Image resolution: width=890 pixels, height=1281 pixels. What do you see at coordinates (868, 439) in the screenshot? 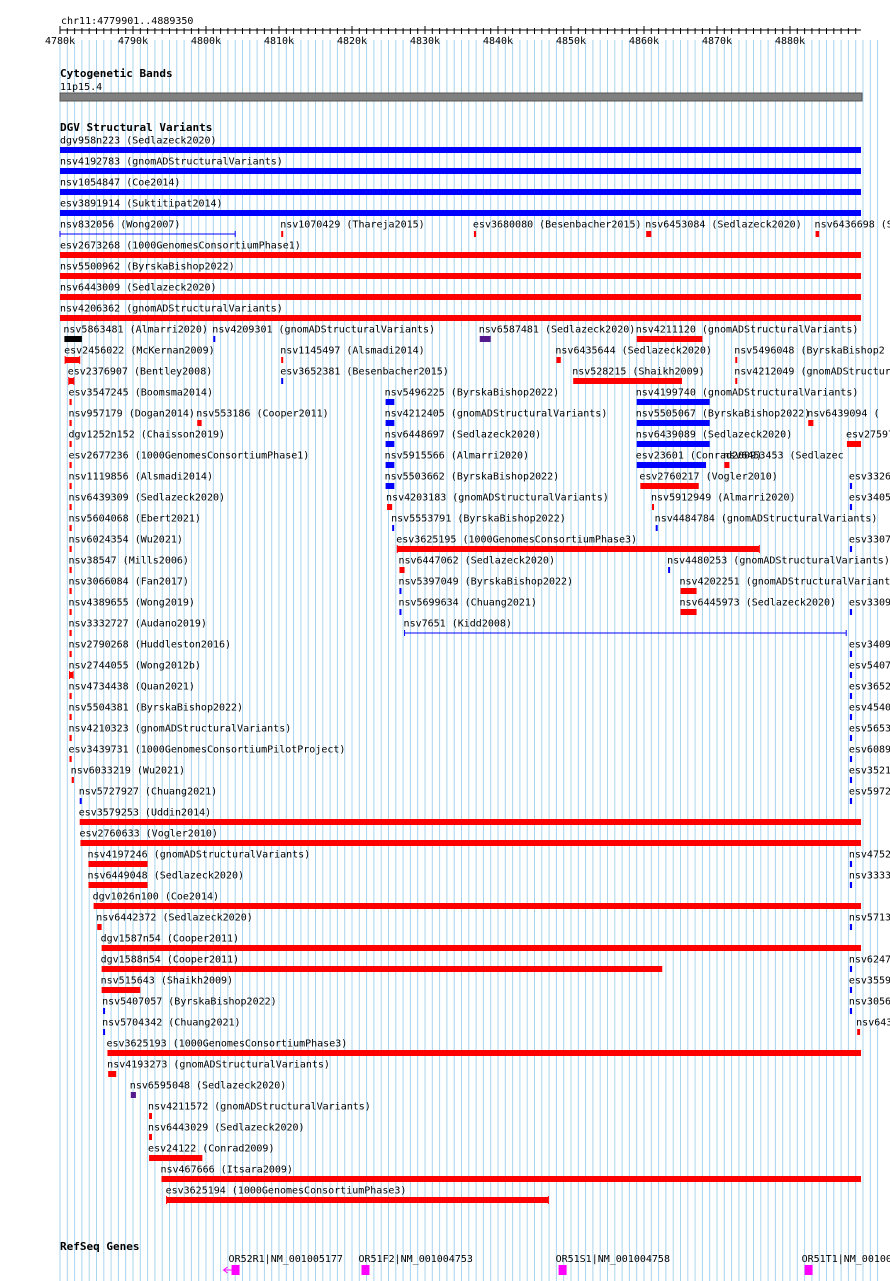
I see `sv-feature: esv275979` at bounding box center [868, 439].